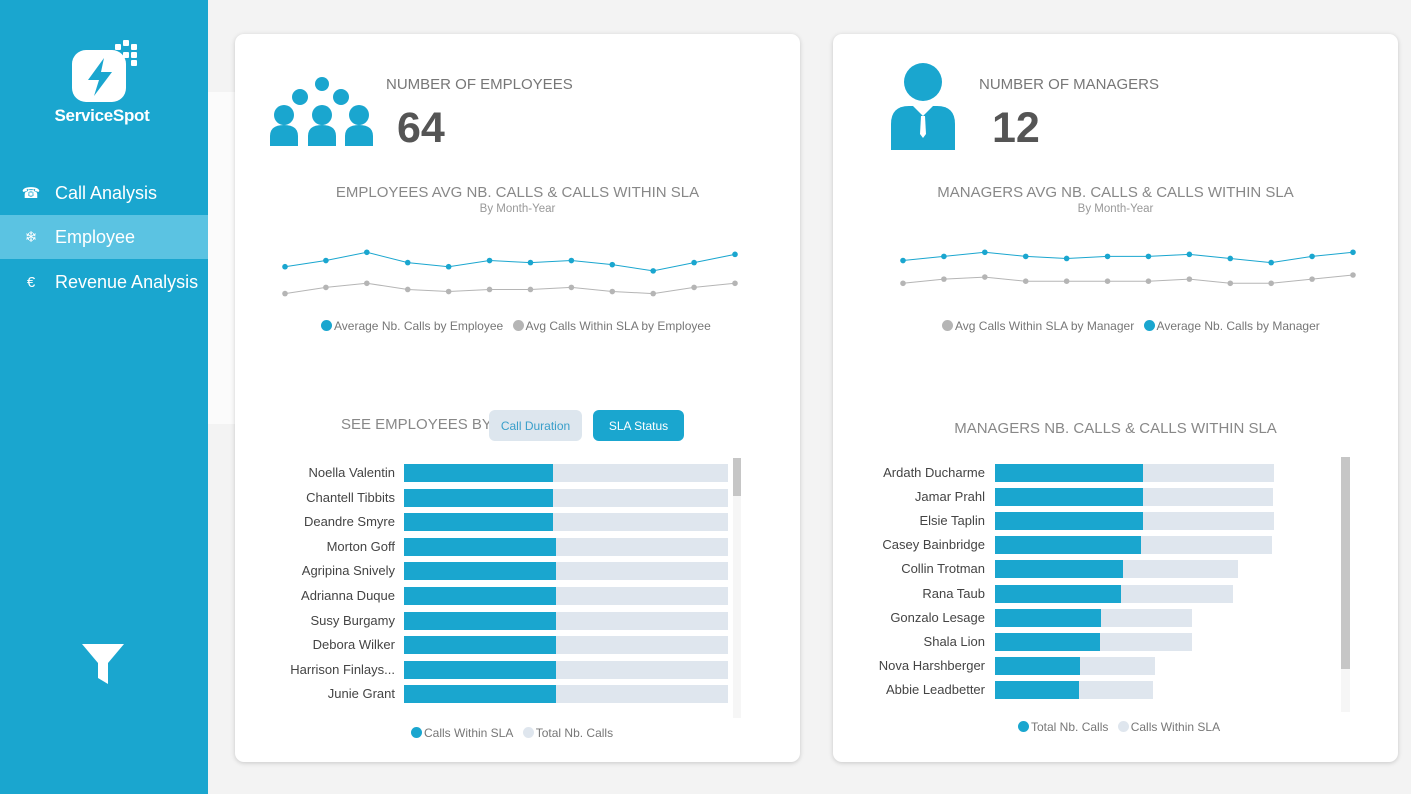 Image resolution: width=1411 pixels, height=794 pixels. I want to click on bar-row: Ardath Ducharme, so click(1115, 473).